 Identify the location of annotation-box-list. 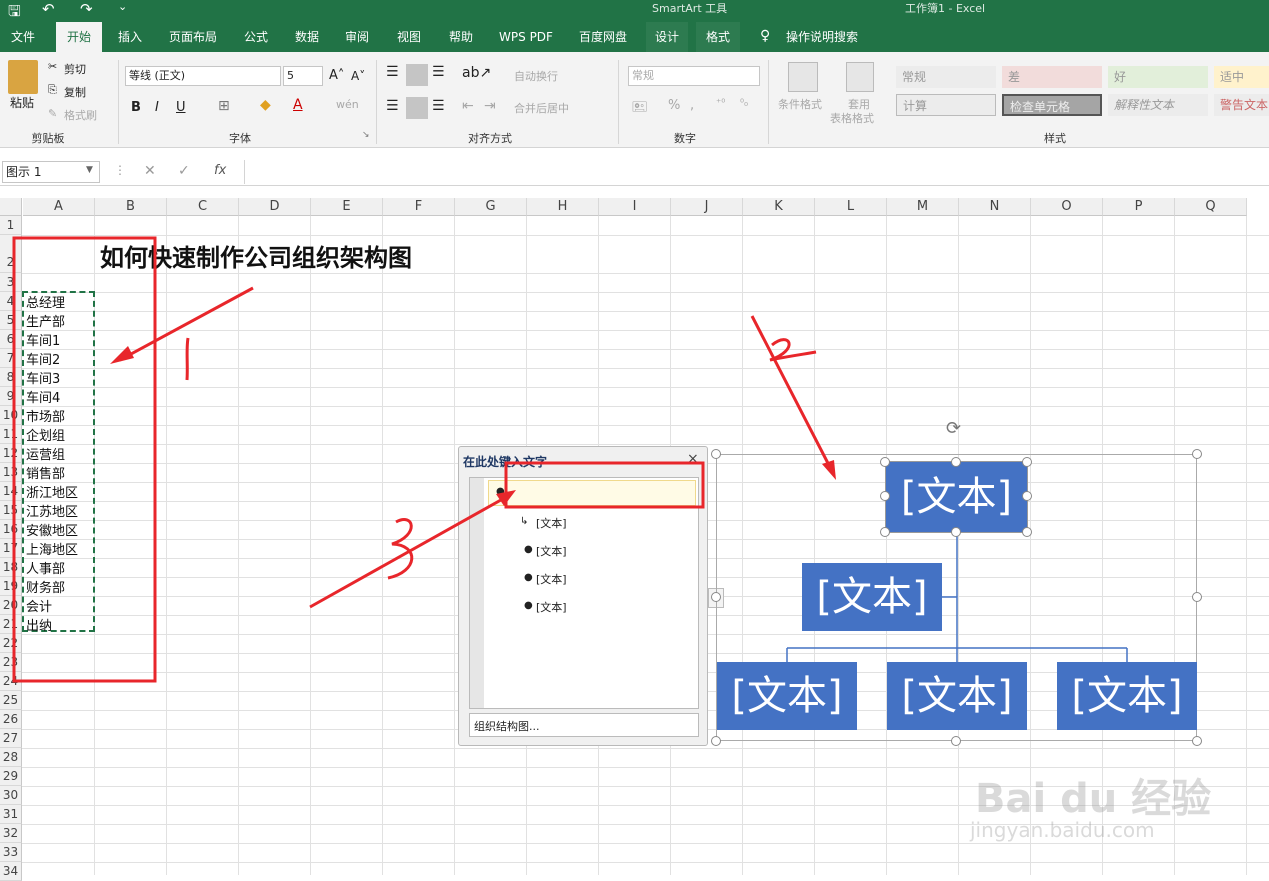
(84, 459).